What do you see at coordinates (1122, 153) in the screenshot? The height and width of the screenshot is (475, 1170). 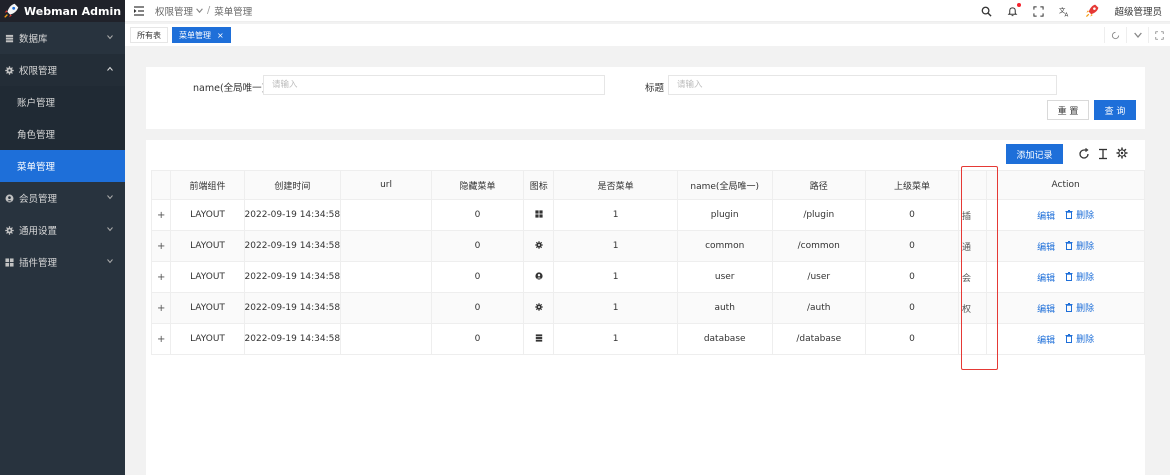 I see `settings-icon` at bounding box center [1122, 153].